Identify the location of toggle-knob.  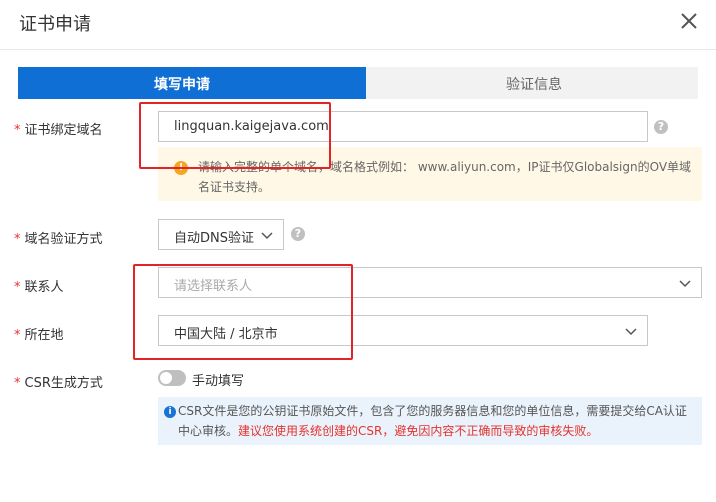
(166, 378).